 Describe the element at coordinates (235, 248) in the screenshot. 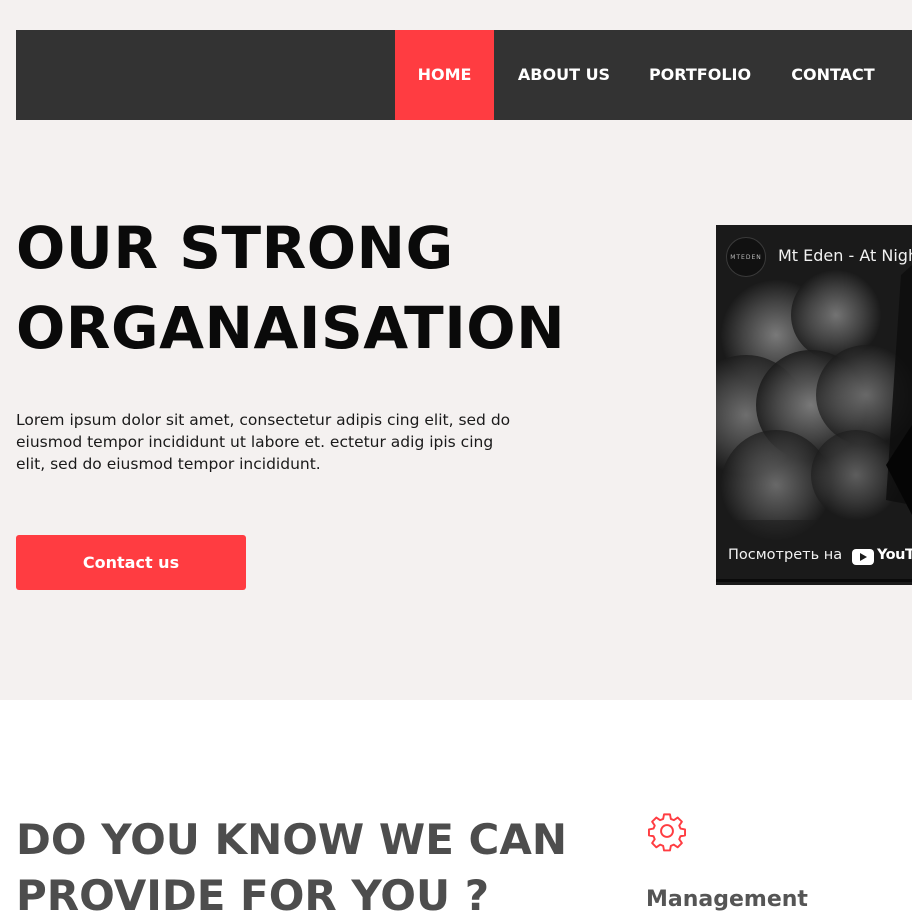

I see `hero-title-line1: OUR STRONG` at that location.